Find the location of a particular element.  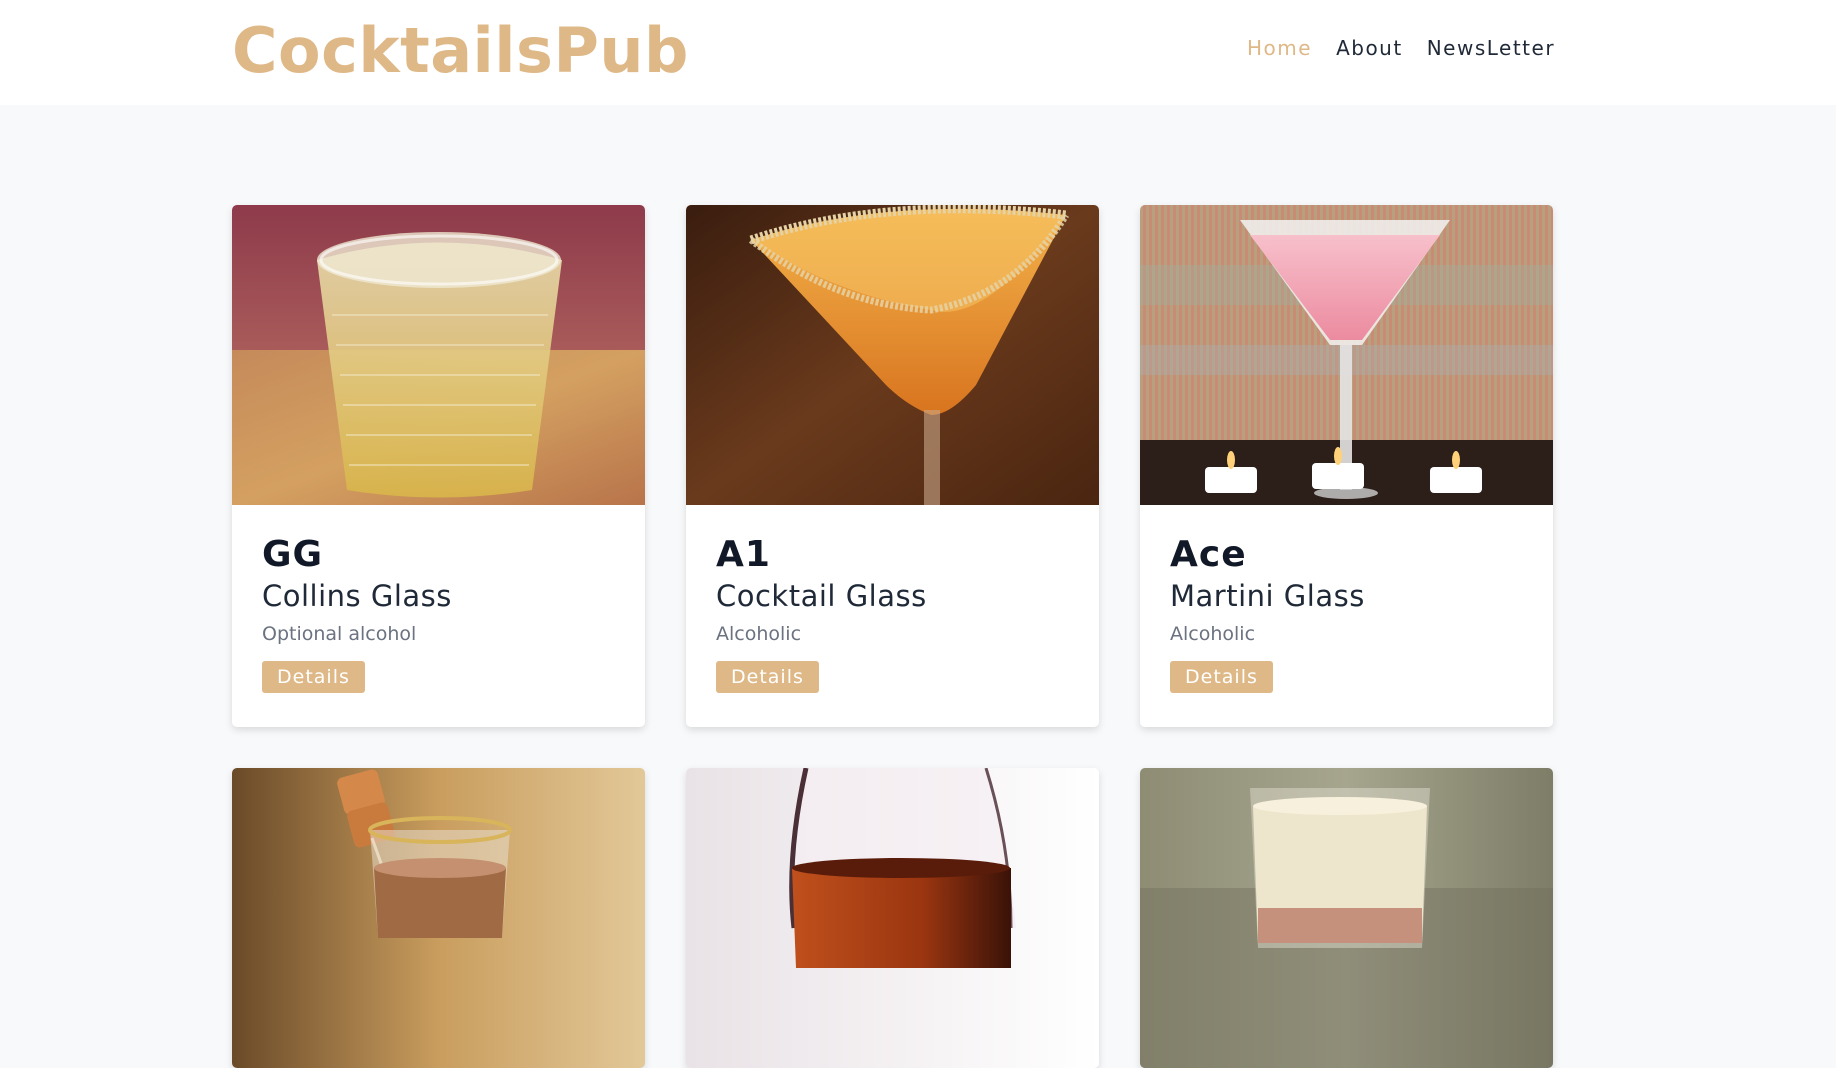

cocktail-glass: Martini Glass is located at coordinates (1267, 596).